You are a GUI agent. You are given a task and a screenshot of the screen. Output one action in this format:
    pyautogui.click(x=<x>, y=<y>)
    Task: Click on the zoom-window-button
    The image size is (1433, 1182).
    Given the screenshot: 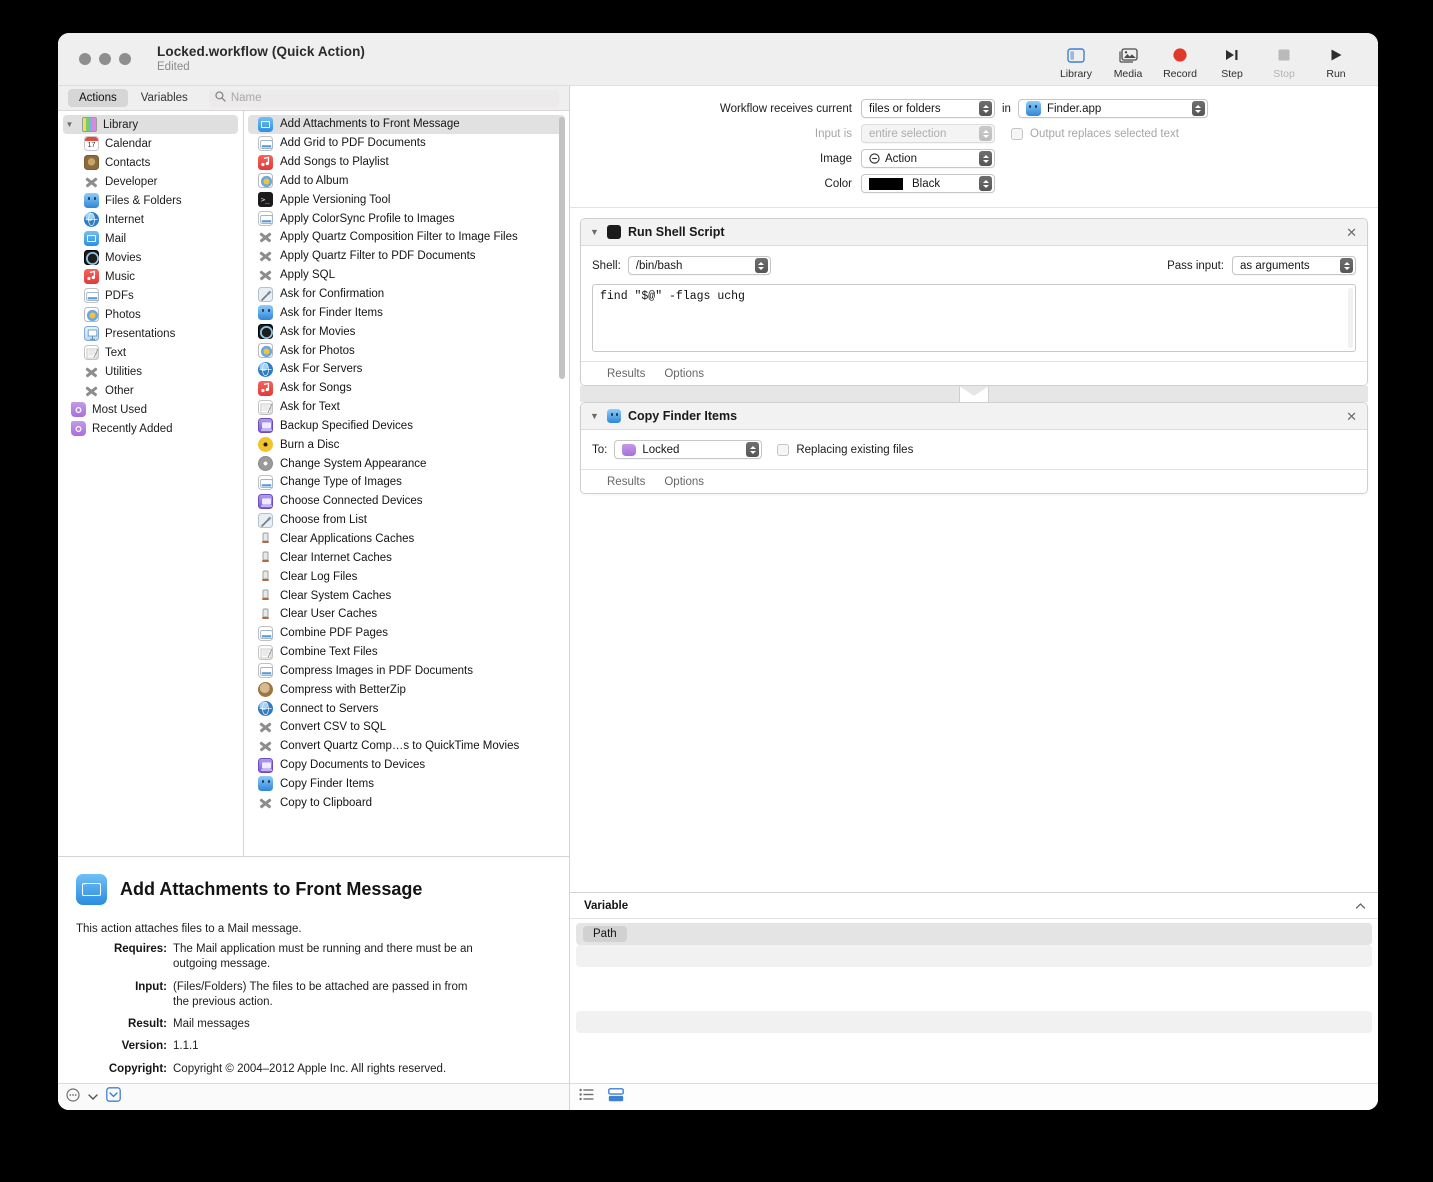 What is the action you would take?
    pyautogui.click(x=125, y=59)
    